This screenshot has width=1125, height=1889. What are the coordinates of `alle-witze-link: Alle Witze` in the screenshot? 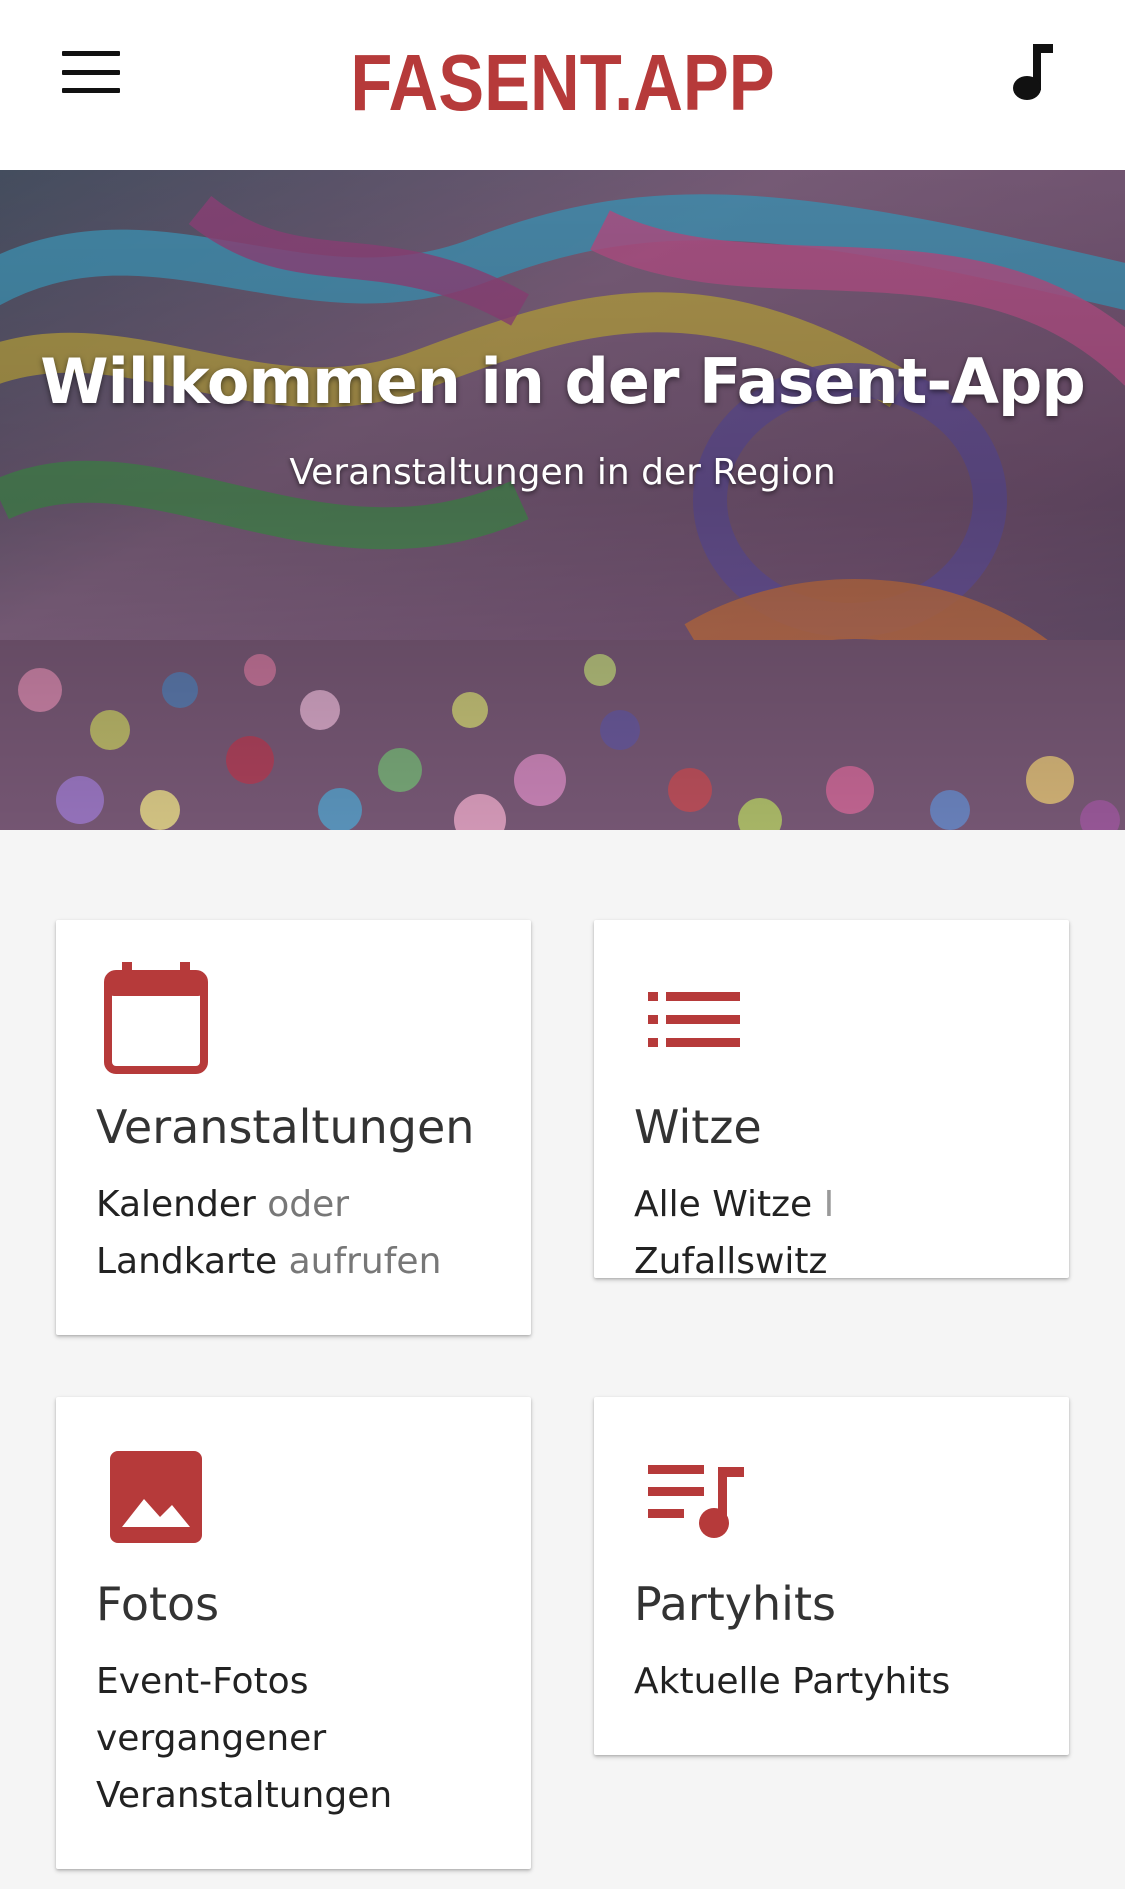 It's located at (723, 1204).